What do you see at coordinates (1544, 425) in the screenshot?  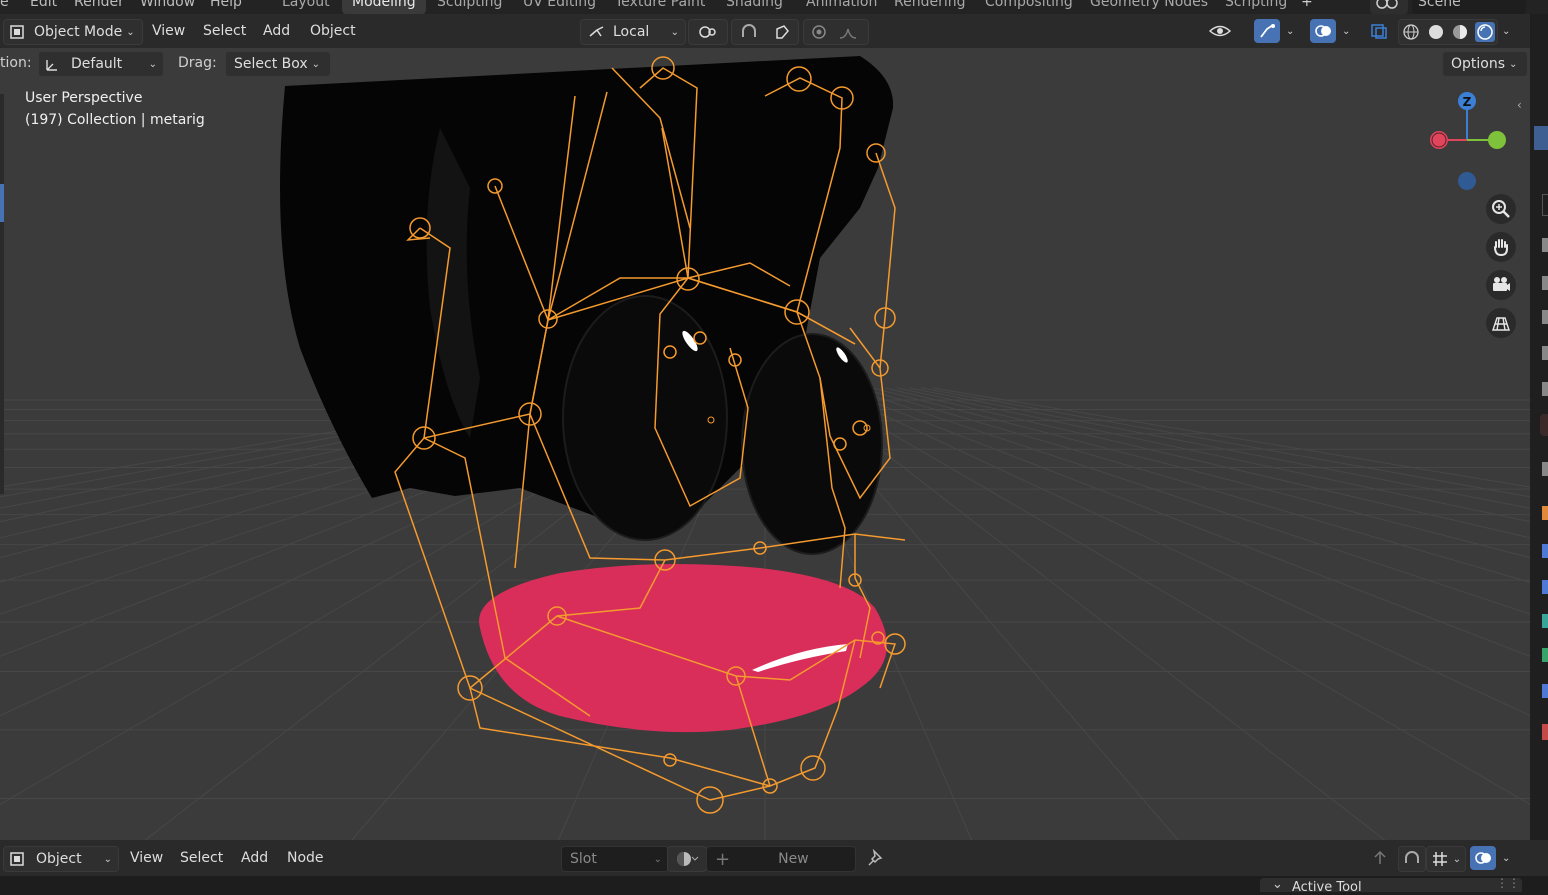 I see `tab-collection` at bounding box center [1544, 425].